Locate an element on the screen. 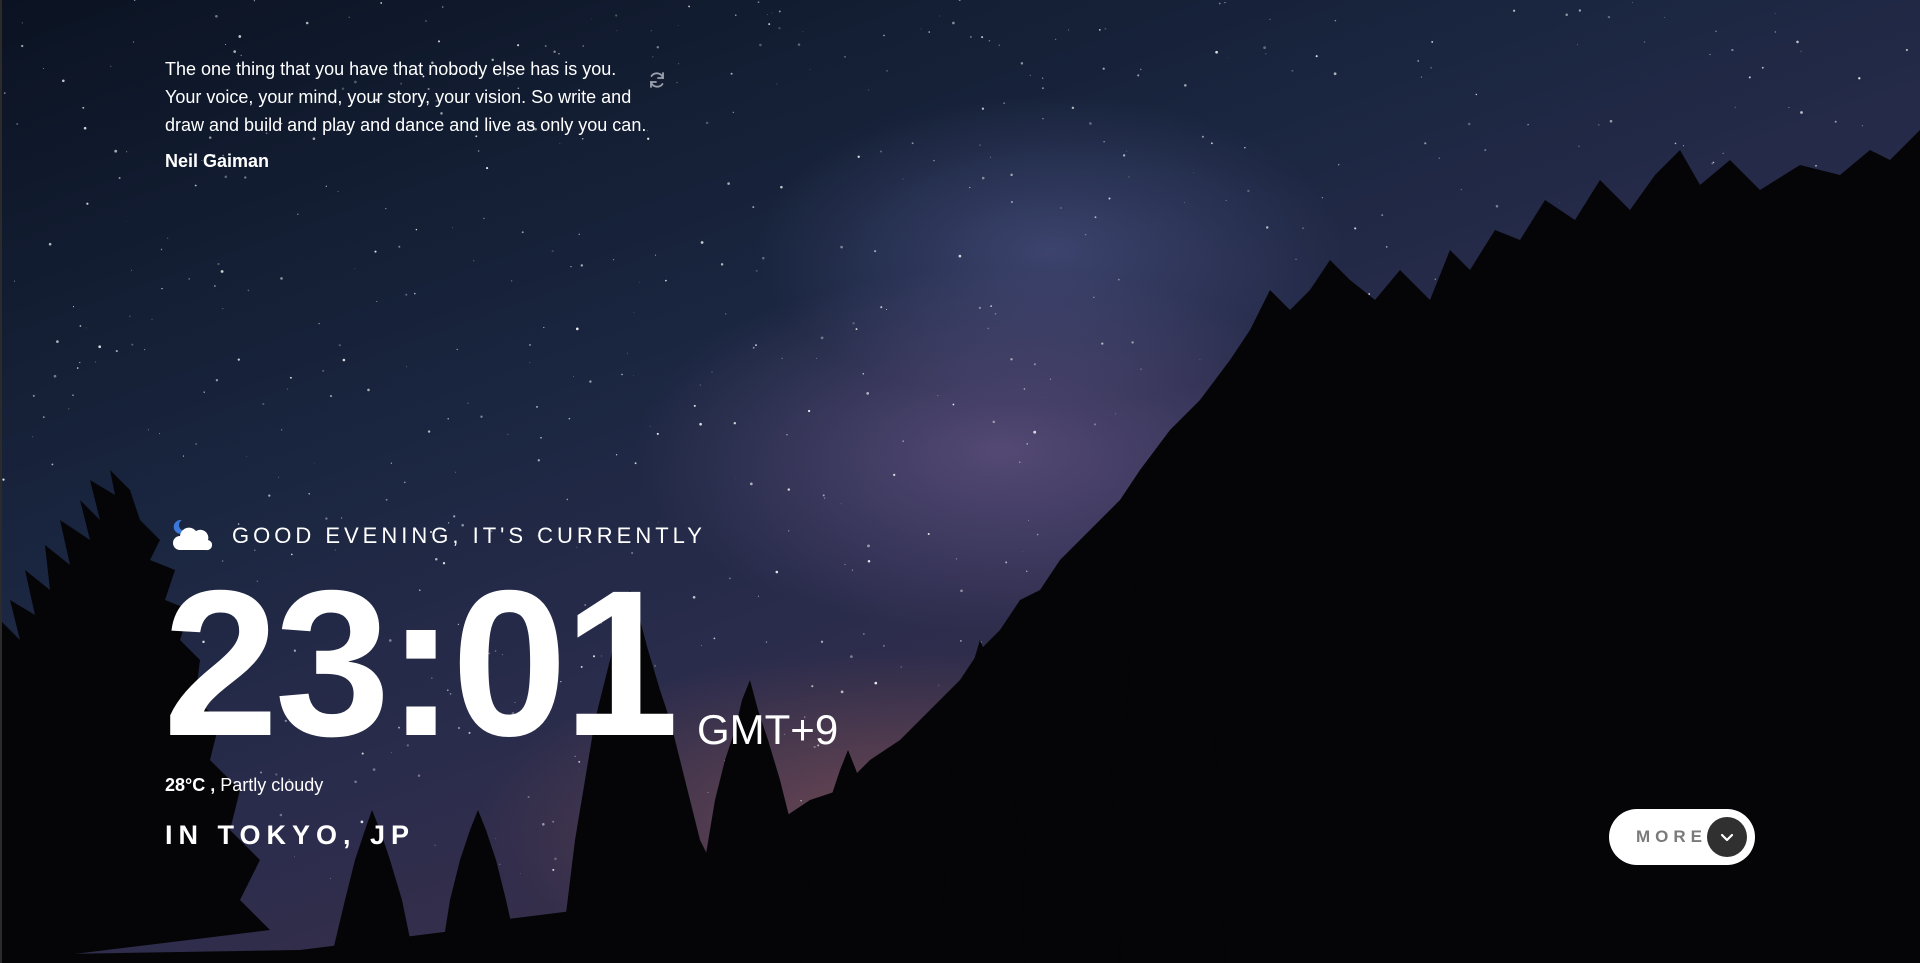  more-button: MORE is located at coordinates (1682, 837).